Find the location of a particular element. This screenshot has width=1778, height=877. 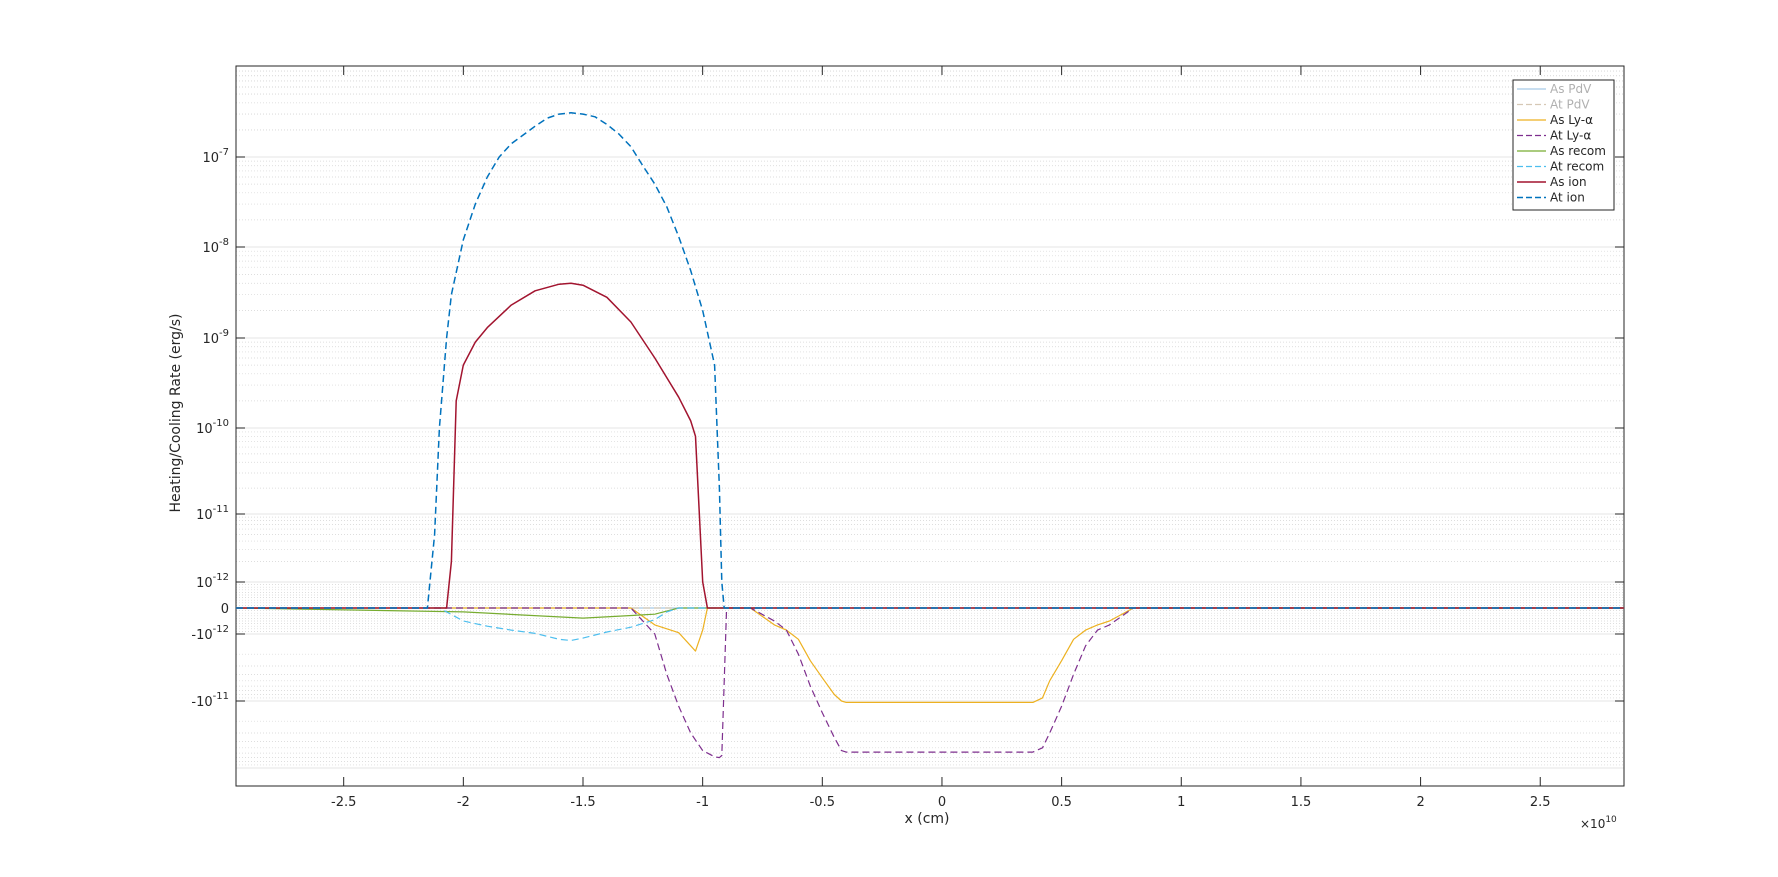

legend-label: At ion is located at coordinates (1567, 198).